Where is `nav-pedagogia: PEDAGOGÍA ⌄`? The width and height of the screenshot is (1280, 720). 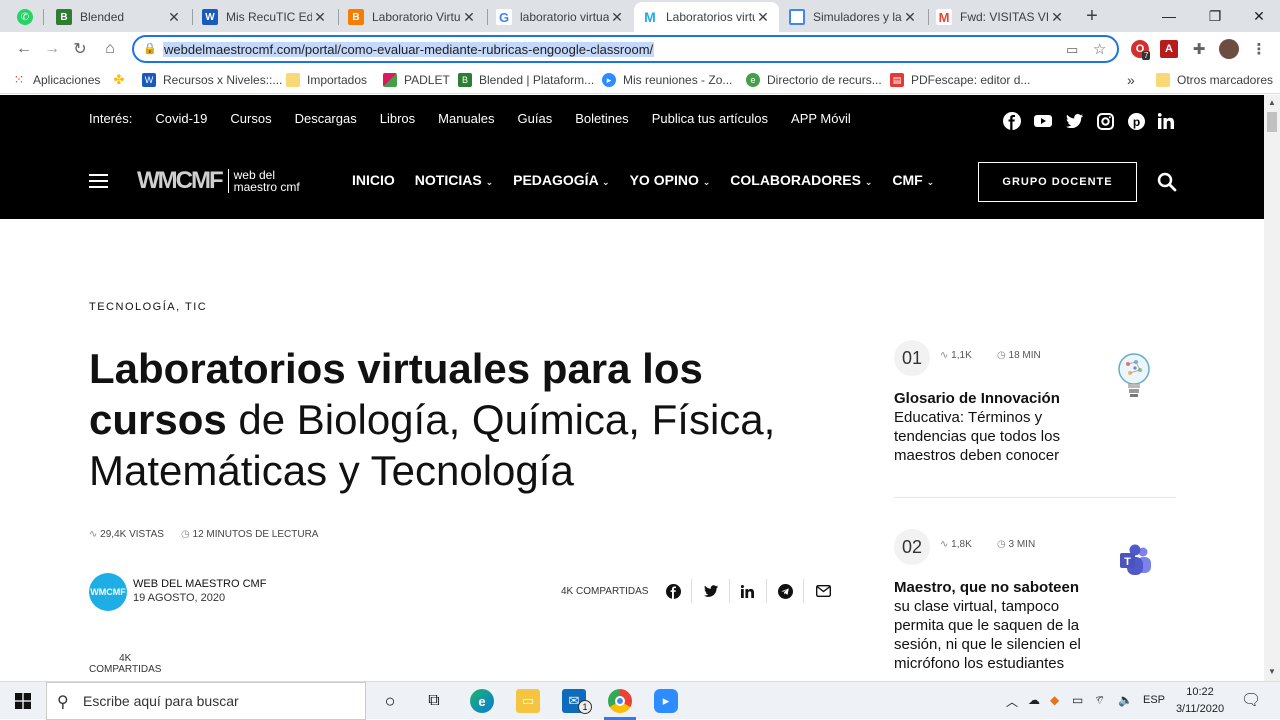 nav-pedagogia: PEDAGOGÍA ⌄ is located at coordinates (561, 180).